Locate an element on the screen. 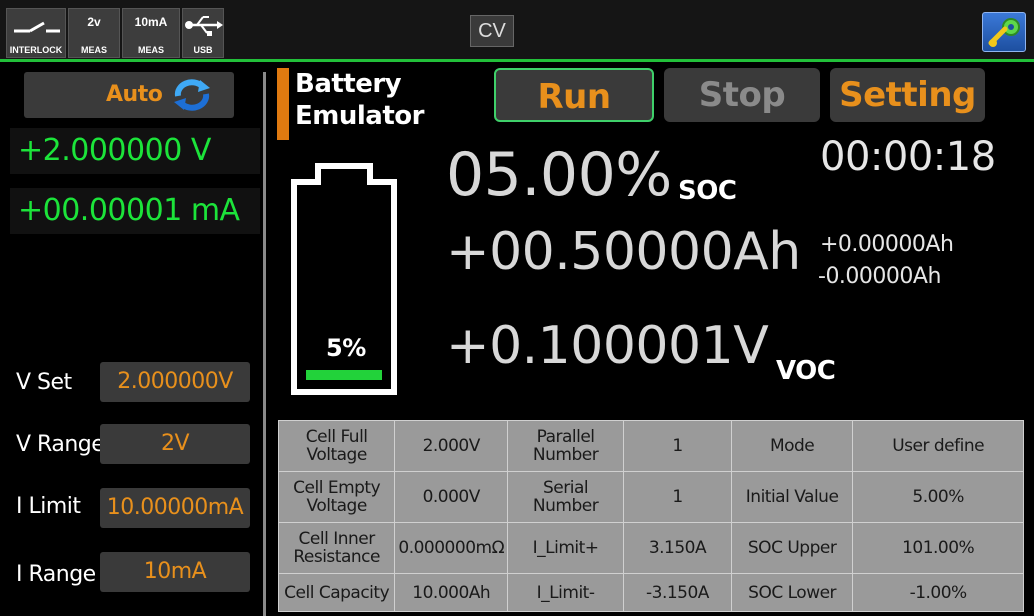 The width and height of the screenshot is (1034, 616). title-line-1: Battery is located at coordinates (348, 84).